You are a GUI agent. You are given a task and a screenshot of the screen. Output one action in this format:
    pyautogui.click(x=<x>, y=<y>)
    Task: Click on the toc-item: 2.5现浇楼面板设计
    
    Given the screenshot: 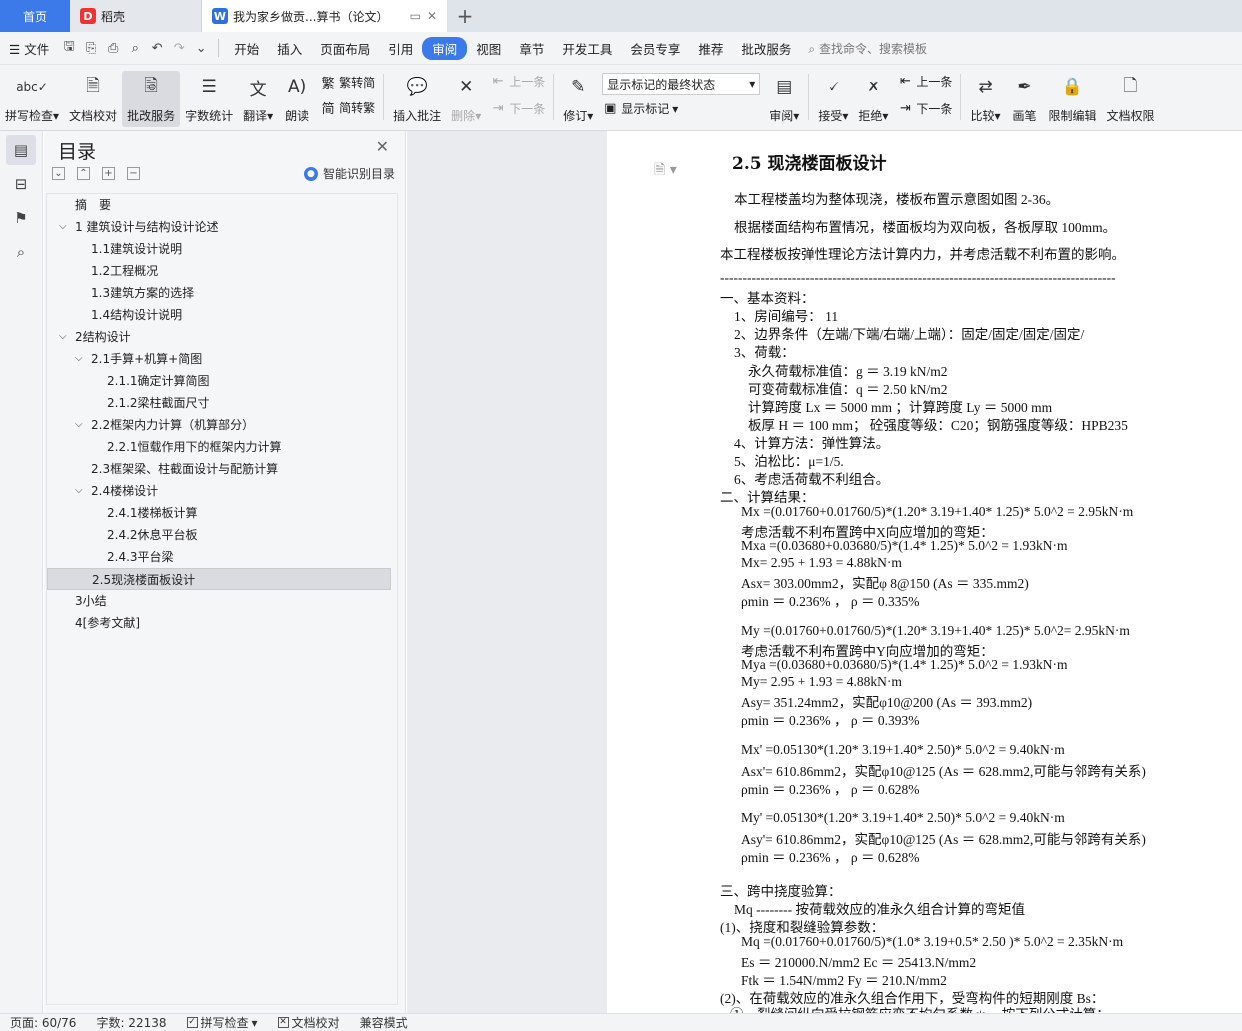 What is the action you would take?
    pyautogui.click(x=219, y=579)
    